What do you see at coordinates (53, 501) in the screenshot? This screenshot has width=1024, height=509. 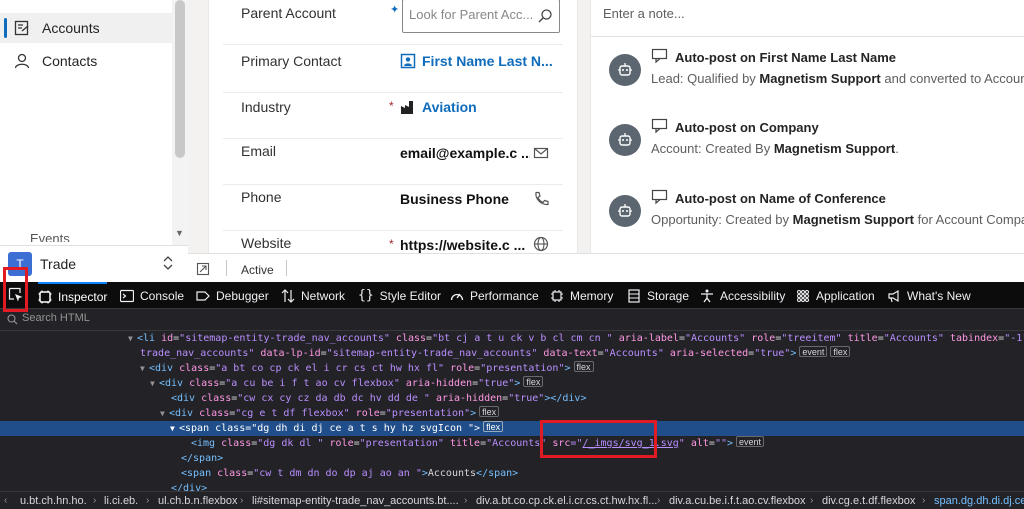 I see `breadcrumb-item: u.bt.ch.hn.ho.` at bounding box center [53, 501].